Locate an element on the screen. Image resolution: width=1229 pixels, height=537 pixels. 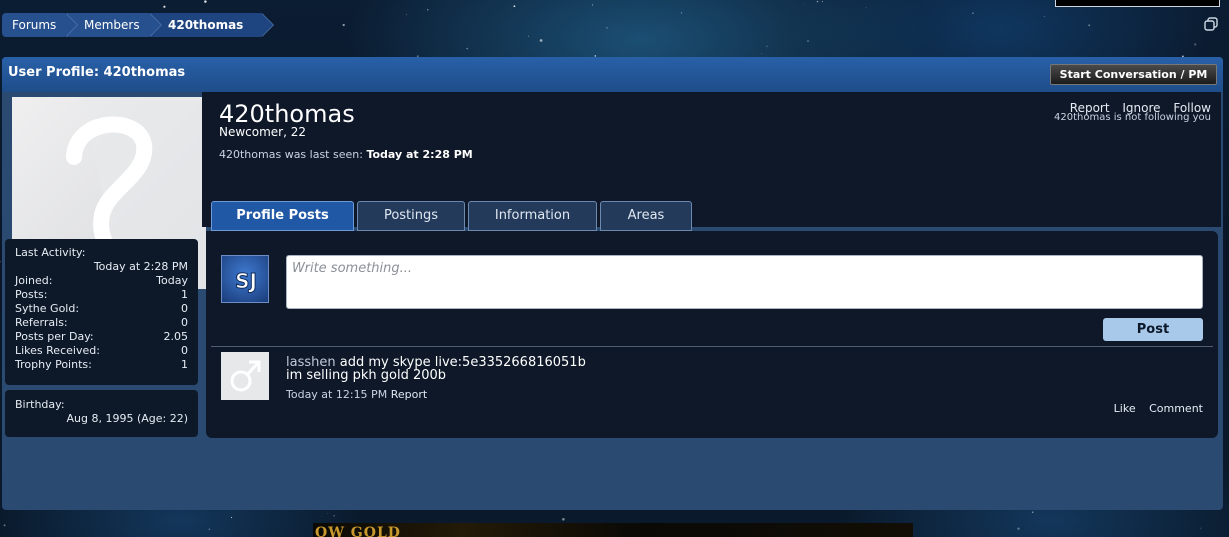
comment-link: Comment is located at coordinates (1176, 408).